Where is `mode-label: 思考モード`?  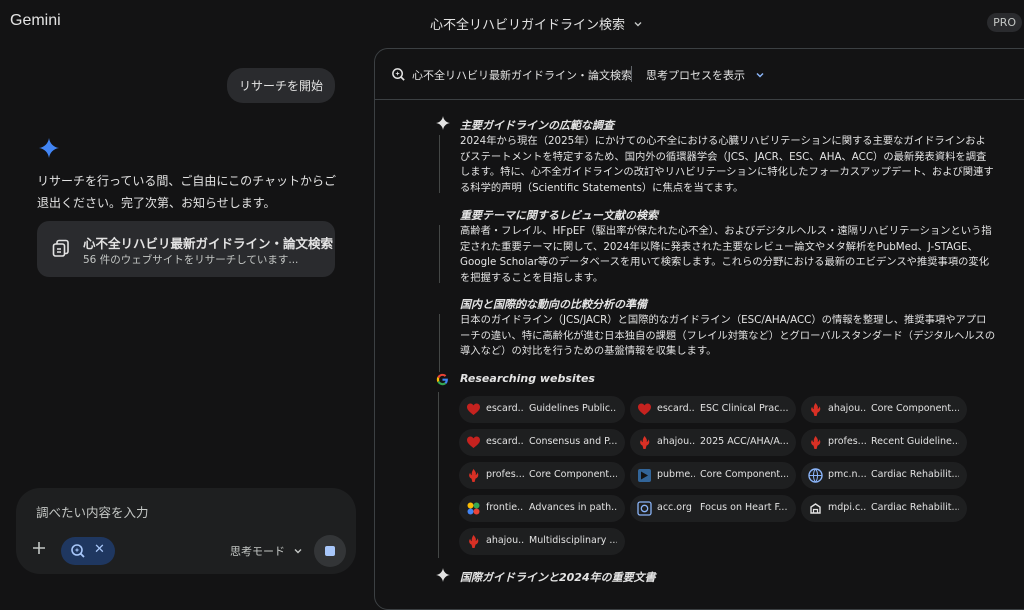
mode-label: 思考モード is located at coordinates (257, 551).